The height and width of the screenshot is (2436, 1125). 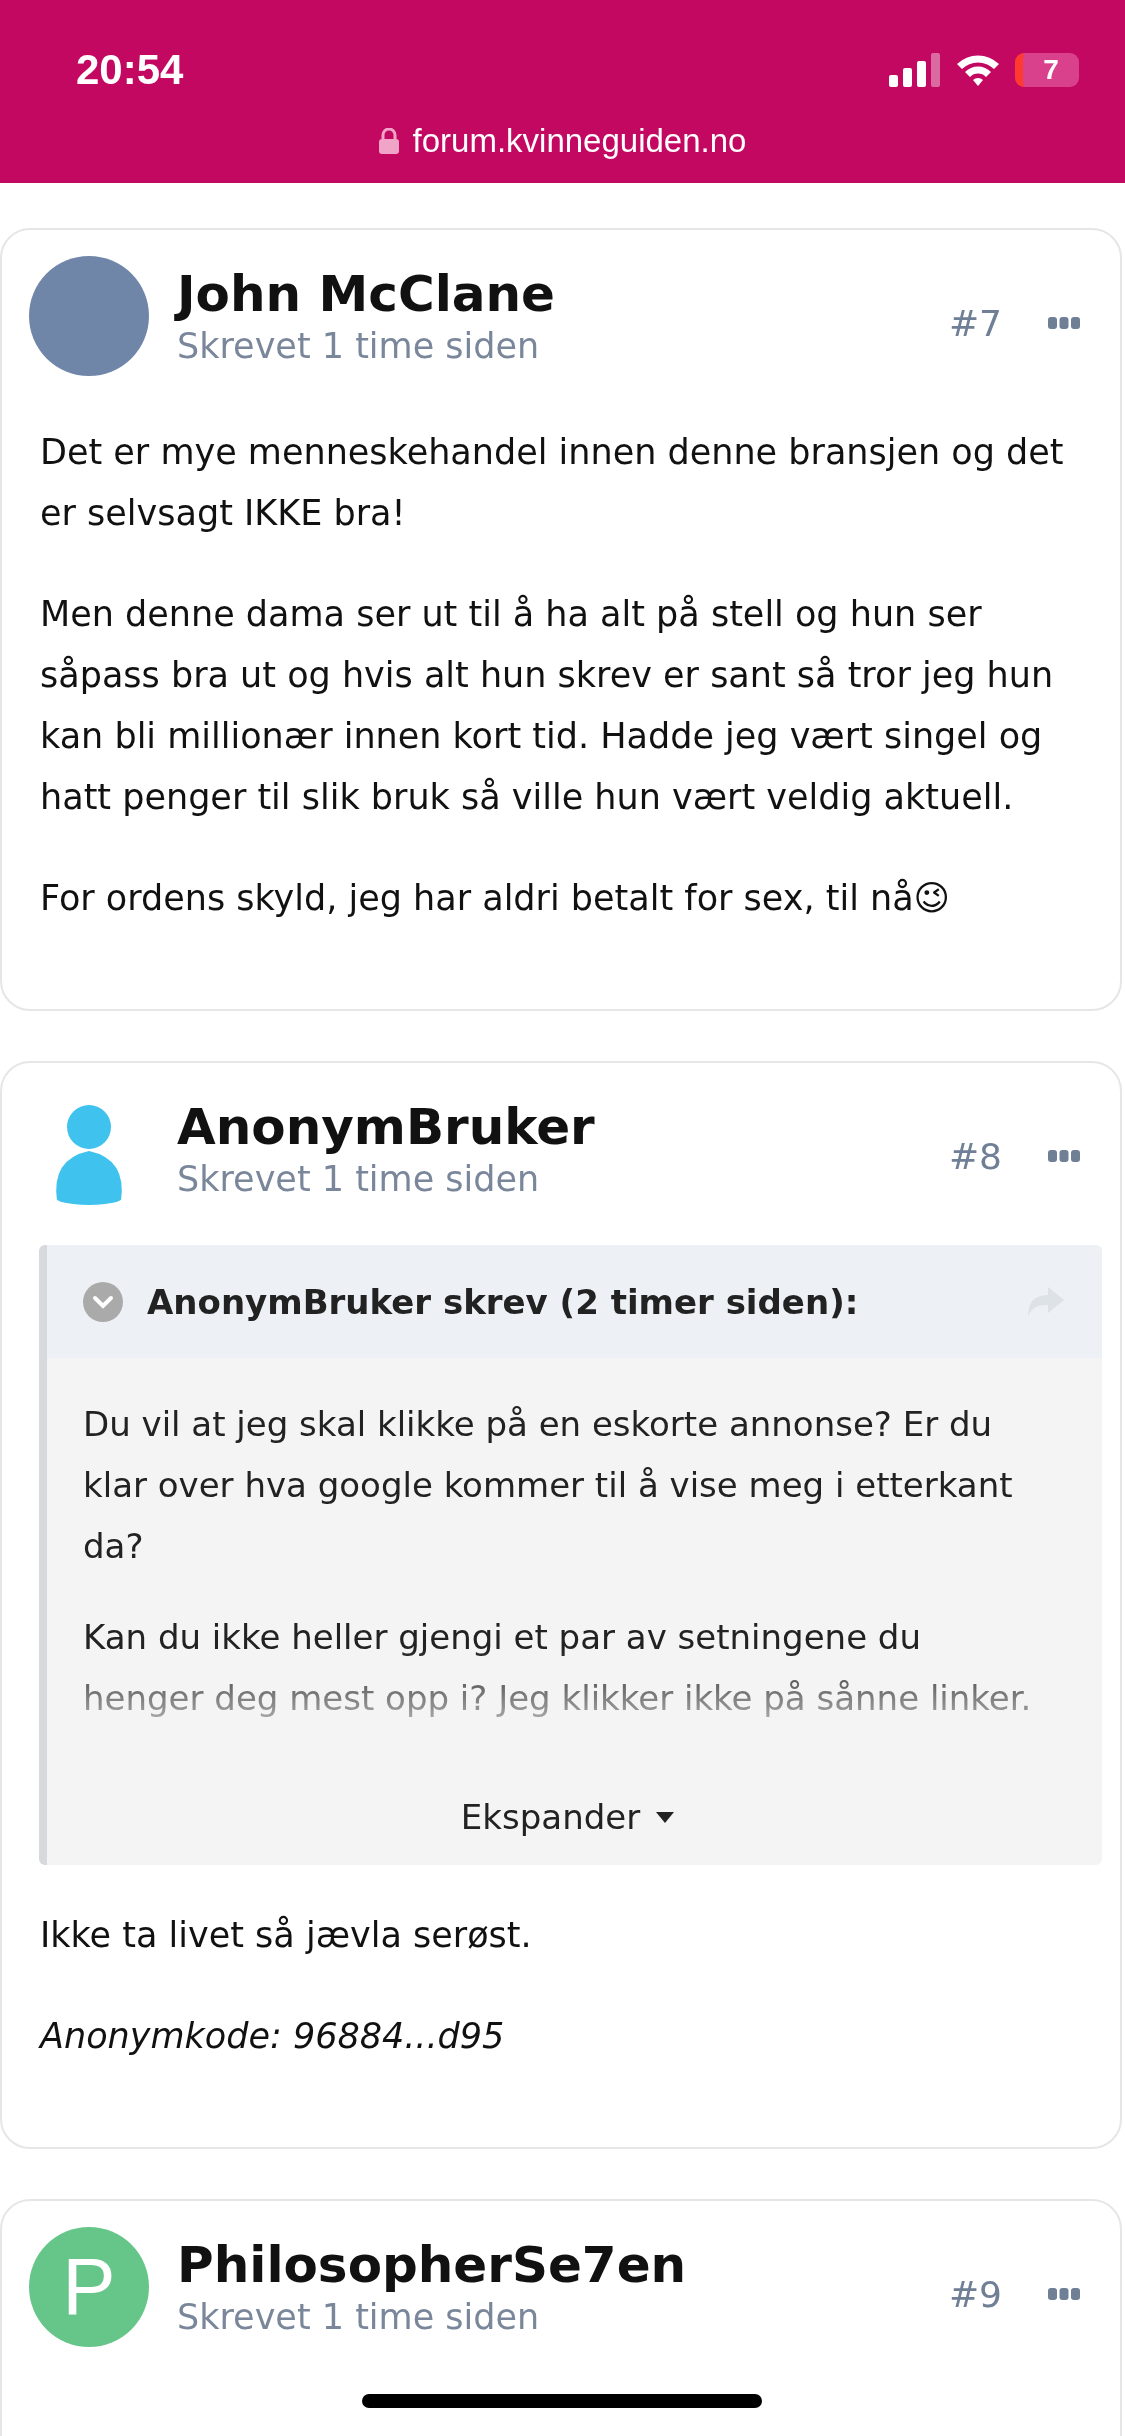 I want to click on lock-icon, so click(x=388, y=141).